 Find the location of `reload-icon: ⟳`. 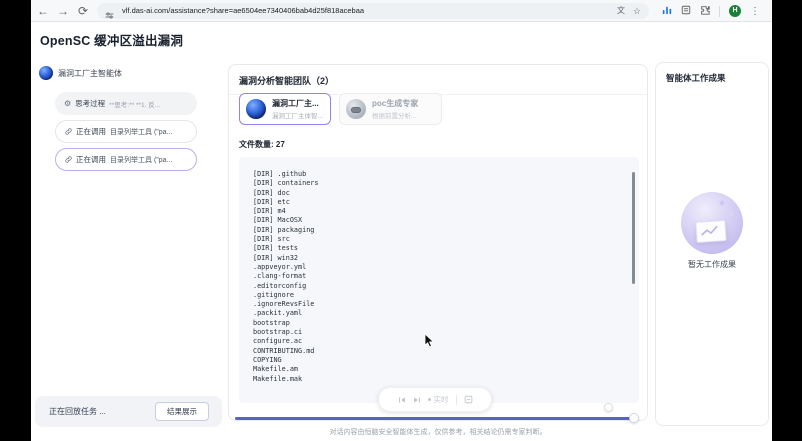

reload-icon: ⟳ is located at coordinates (83, 11).